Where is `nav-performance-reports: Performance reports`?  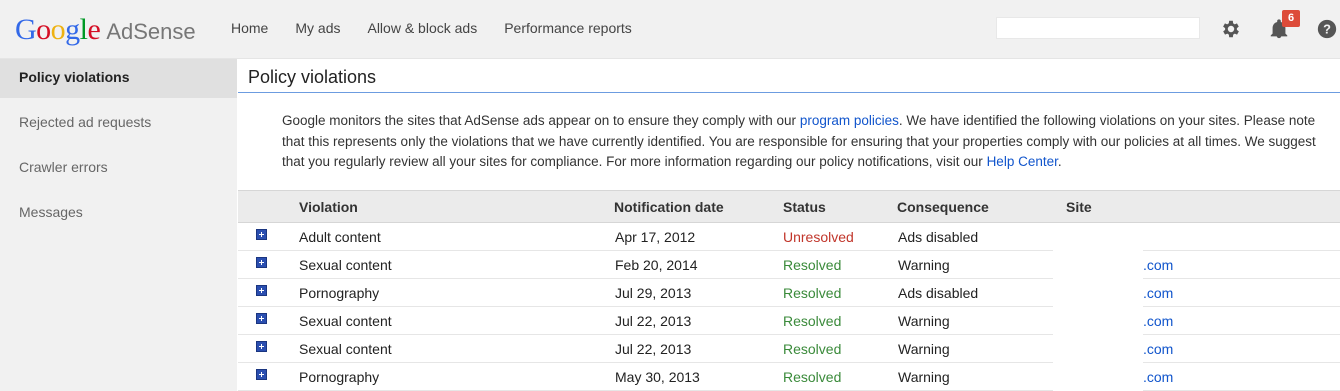
nav-performance-reports: Performance reports is located at coordinates (568, 28).